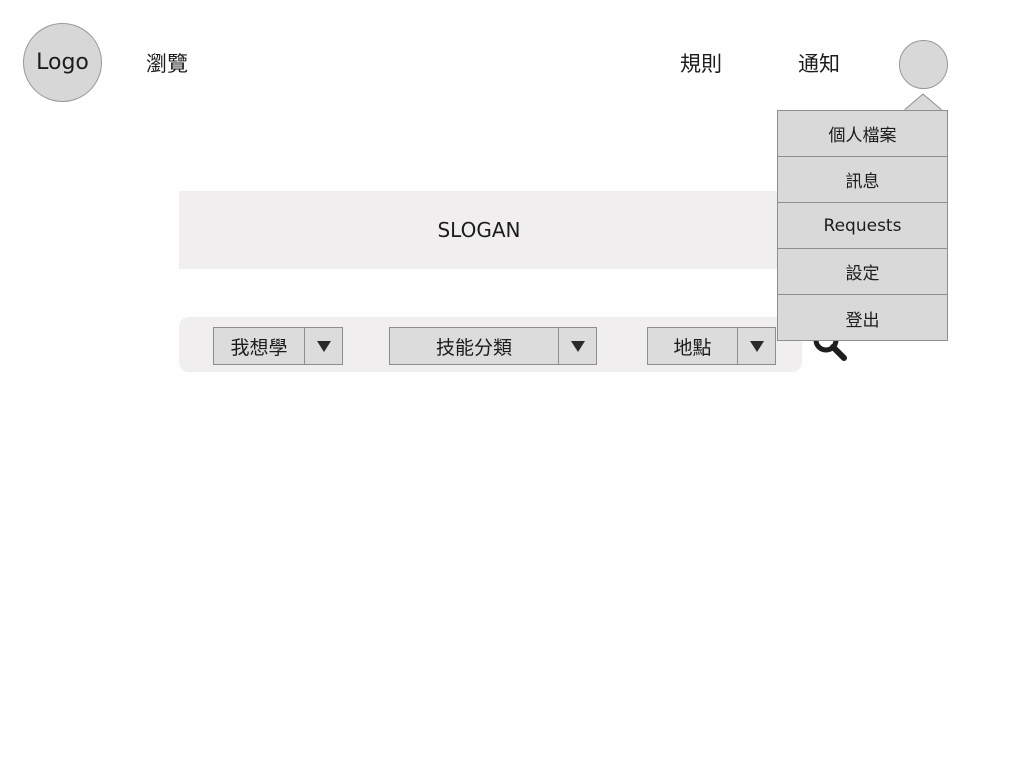  I want to click on location-select: 地點, so click(711, 346).